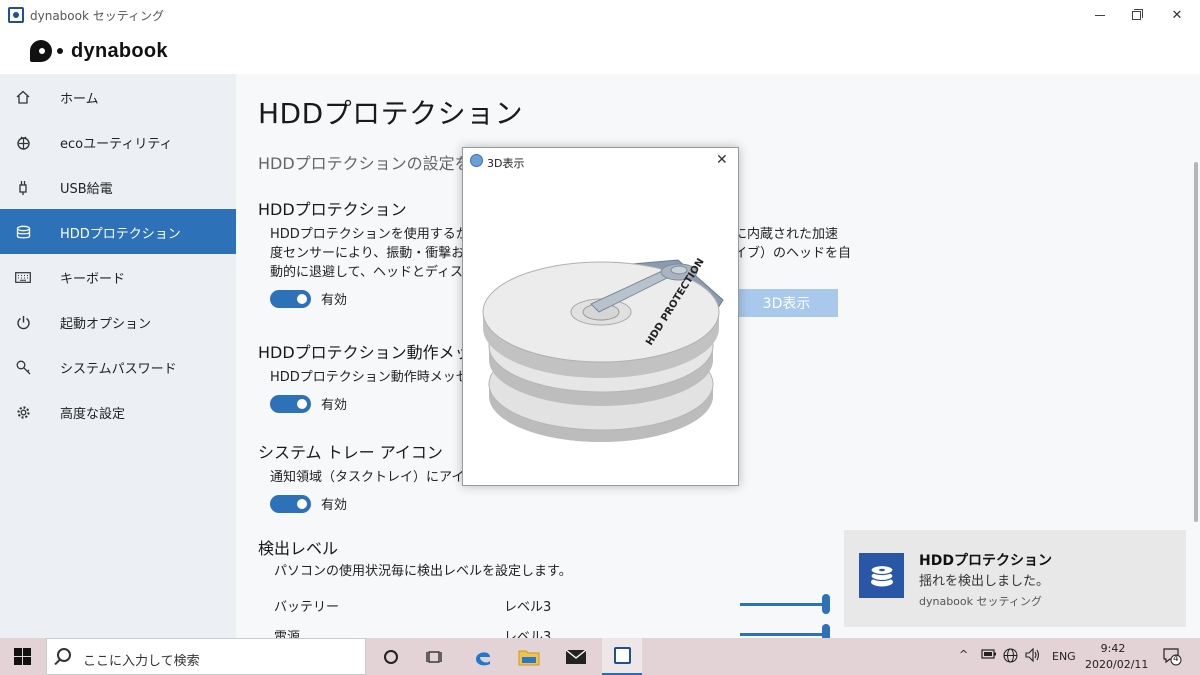 The image size is (1200, 675). I want to click on sidebar-item-label: システムパスワード, so click(118, 369).